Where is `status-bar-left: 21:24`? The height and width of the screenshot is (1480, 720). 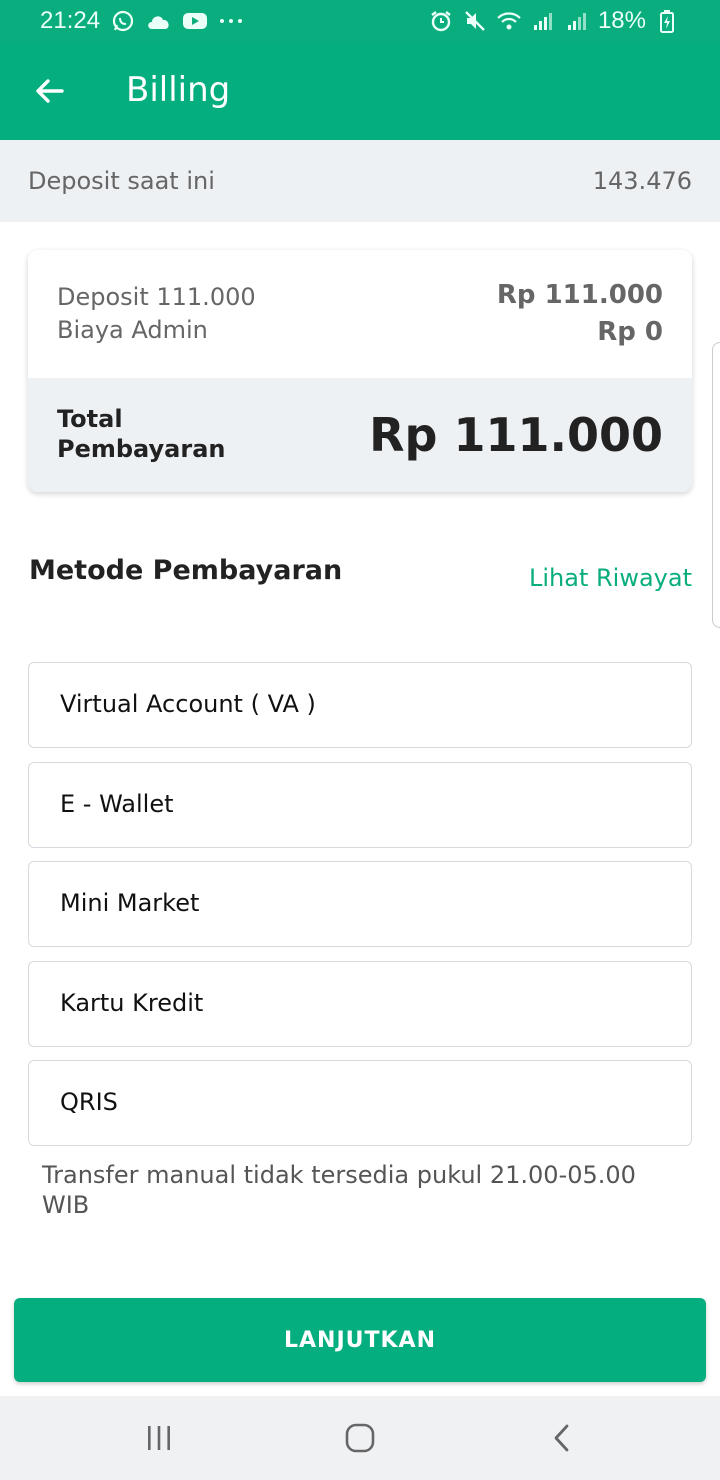
status-bar-left: 21:24 is located at coordinates (142, 21).